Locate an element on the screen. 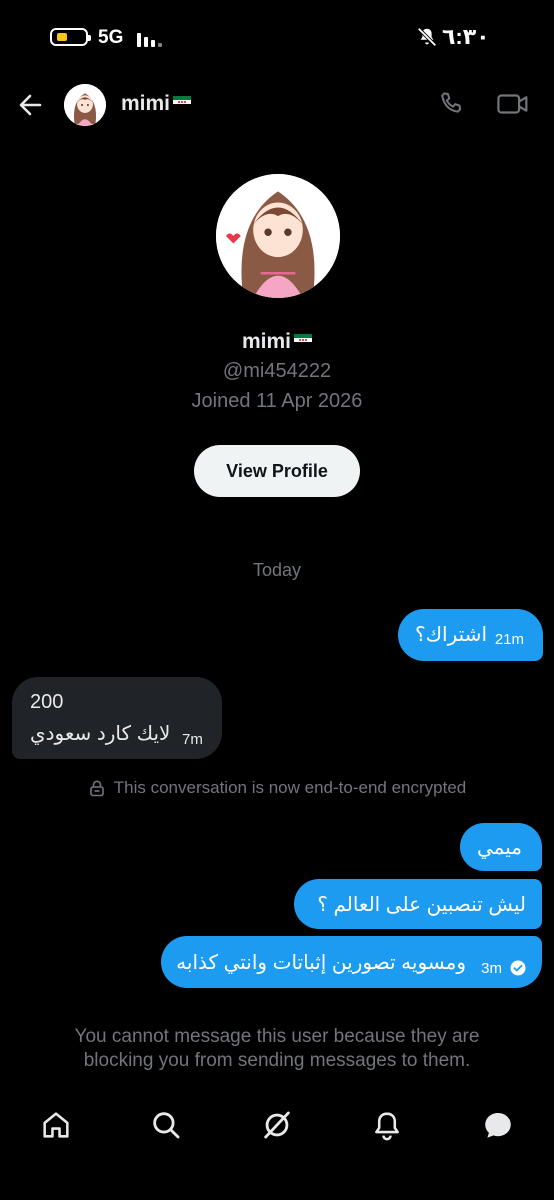  profile-avatar is located at coordinates (278, 236).